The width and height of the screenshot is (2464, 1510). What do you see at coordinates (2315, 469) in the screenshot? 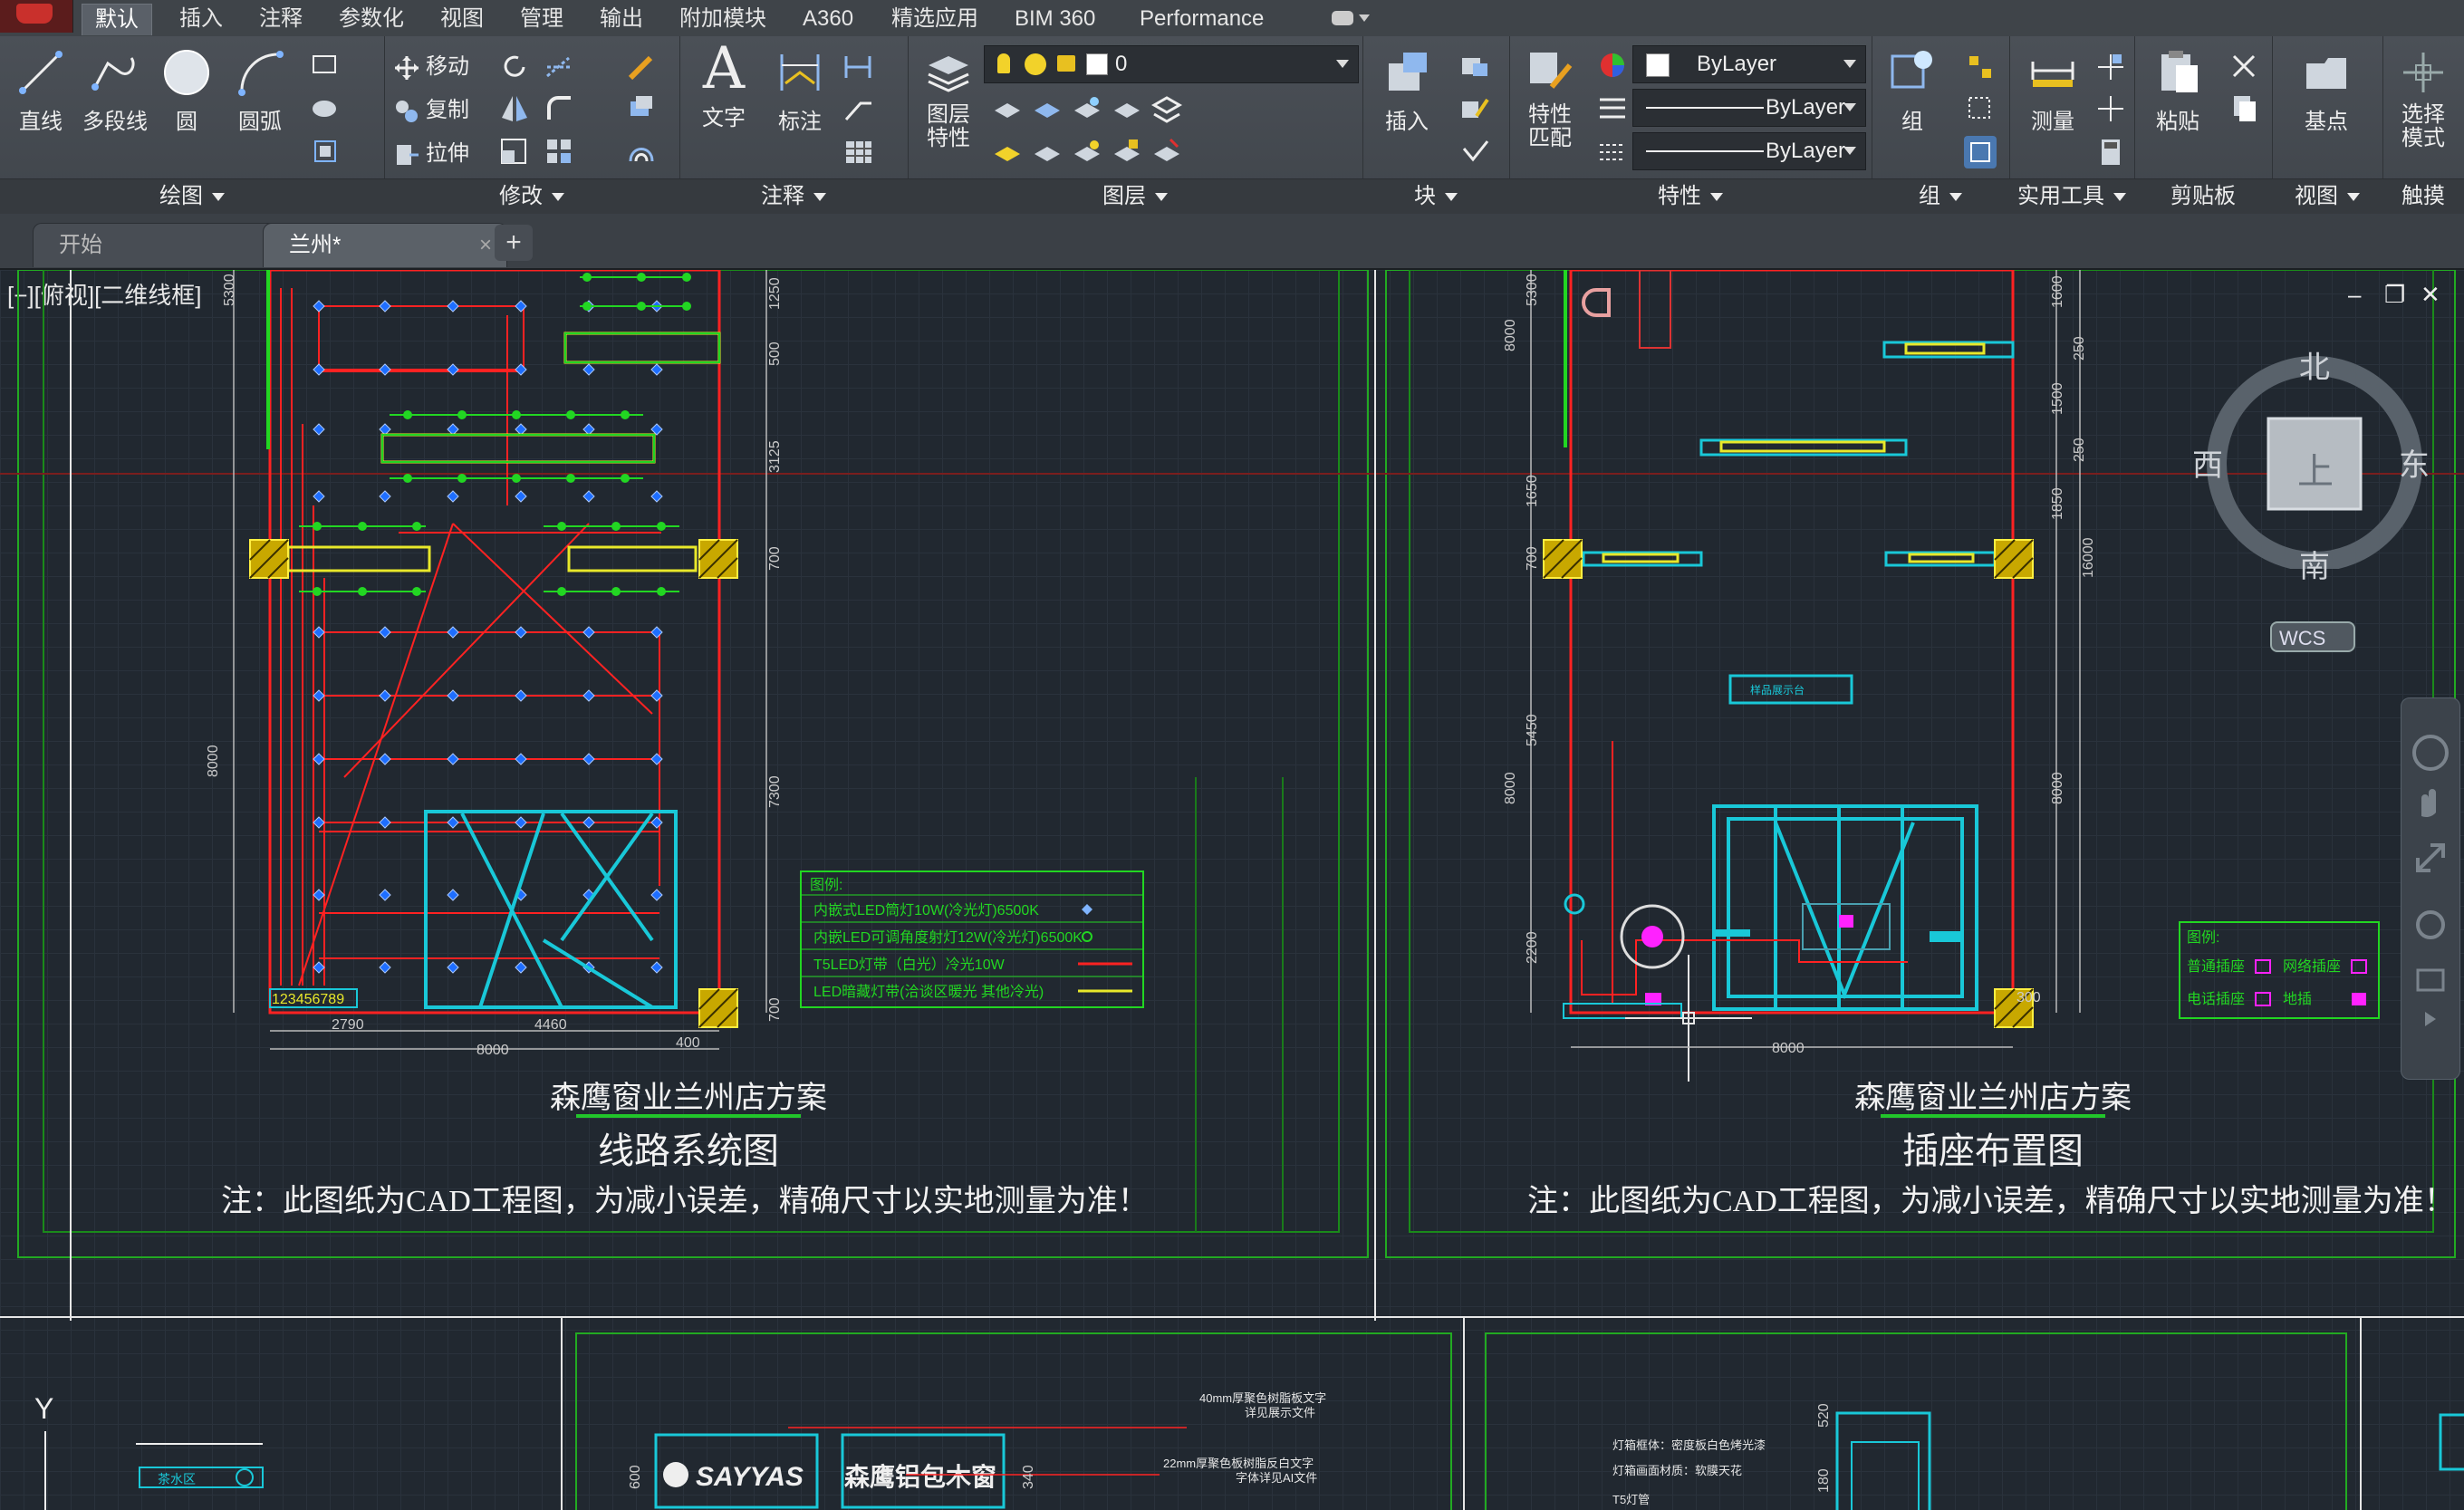
I see `viewcube-top-face: 上` at bounding box center [2315, 469].